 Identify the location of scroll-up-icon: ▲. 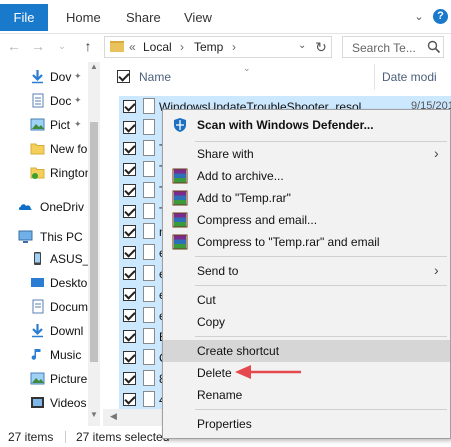
(94, 66).